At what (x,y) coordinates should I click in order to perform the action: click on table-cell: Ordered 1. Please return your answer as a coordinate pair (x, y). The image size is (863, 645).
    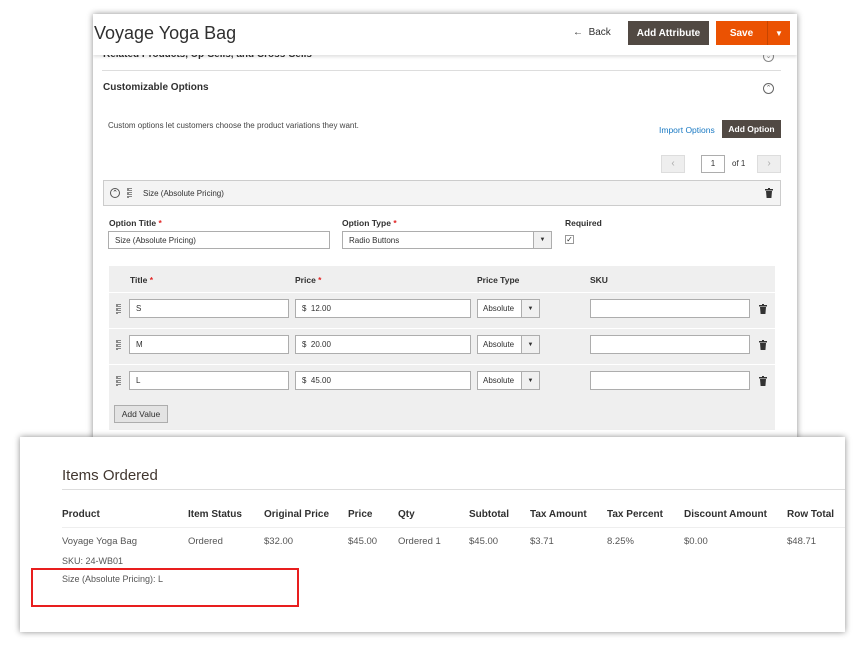
    Looking at the image, I should click on (419, 541).